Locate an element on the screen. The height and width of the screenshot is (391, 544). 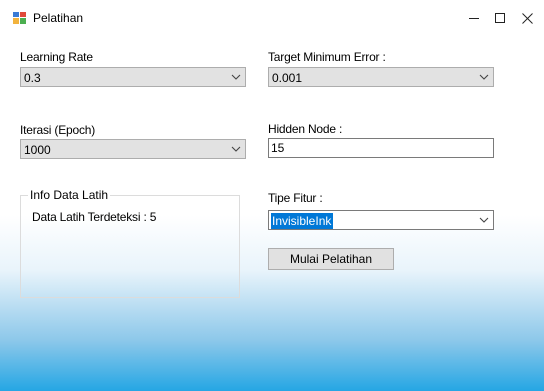
target-min-error-dropdown: 0.001 is located at coordinates (381, 77).